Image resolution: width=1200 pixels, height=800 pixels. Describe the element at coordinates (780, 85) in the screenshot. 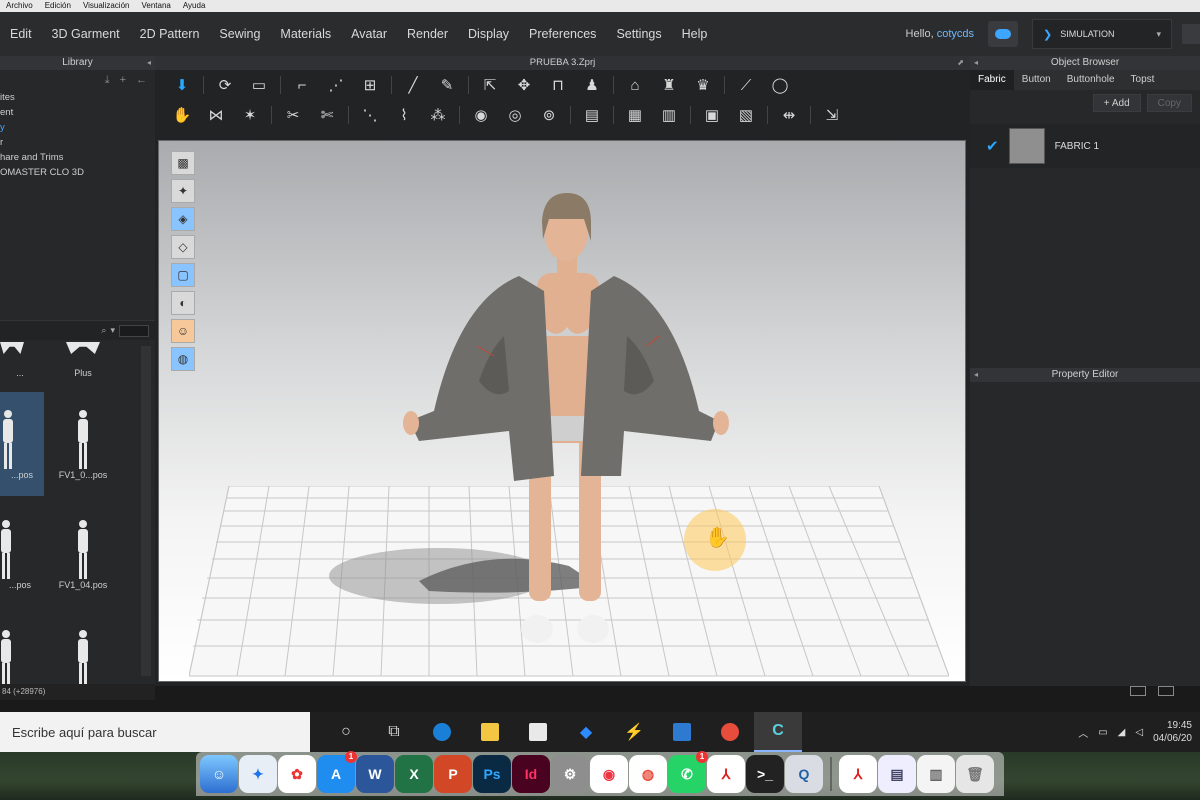

I see `tape-tool-icon: ◯` at that location.